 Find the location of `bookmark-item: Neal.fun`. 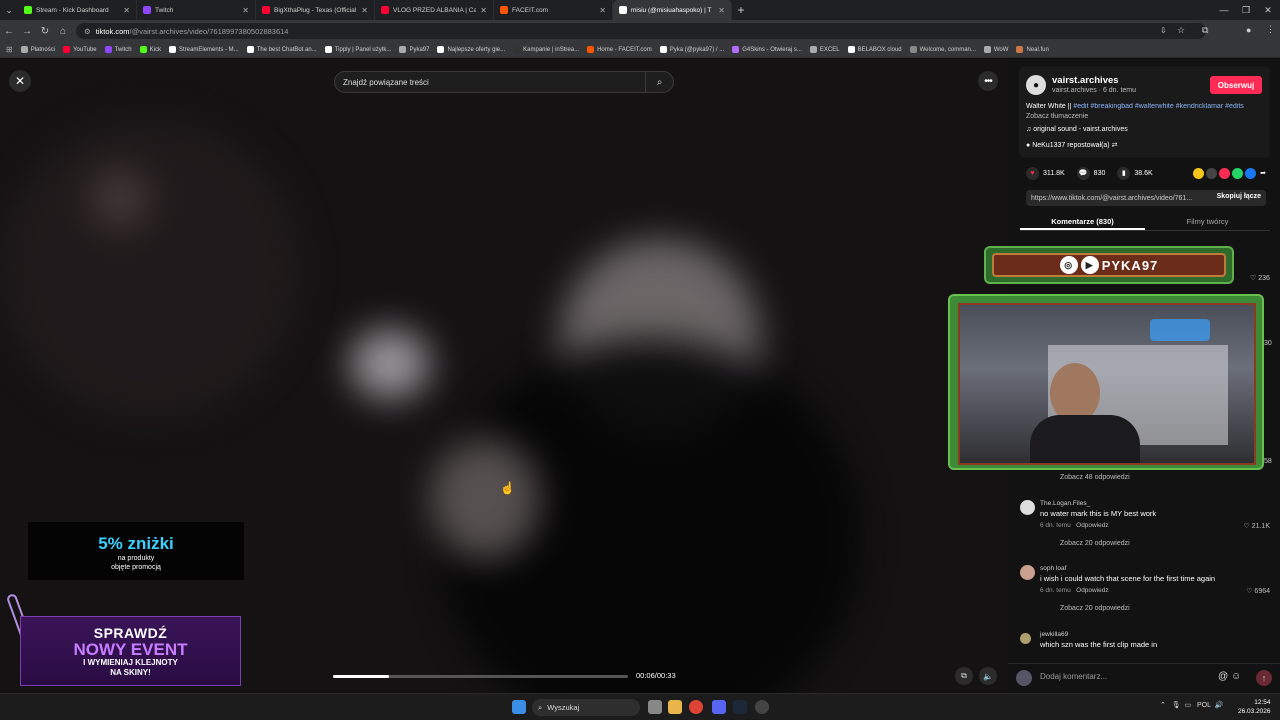

bookmark-item: Neal.fun is located at coordinates (1032, 49).